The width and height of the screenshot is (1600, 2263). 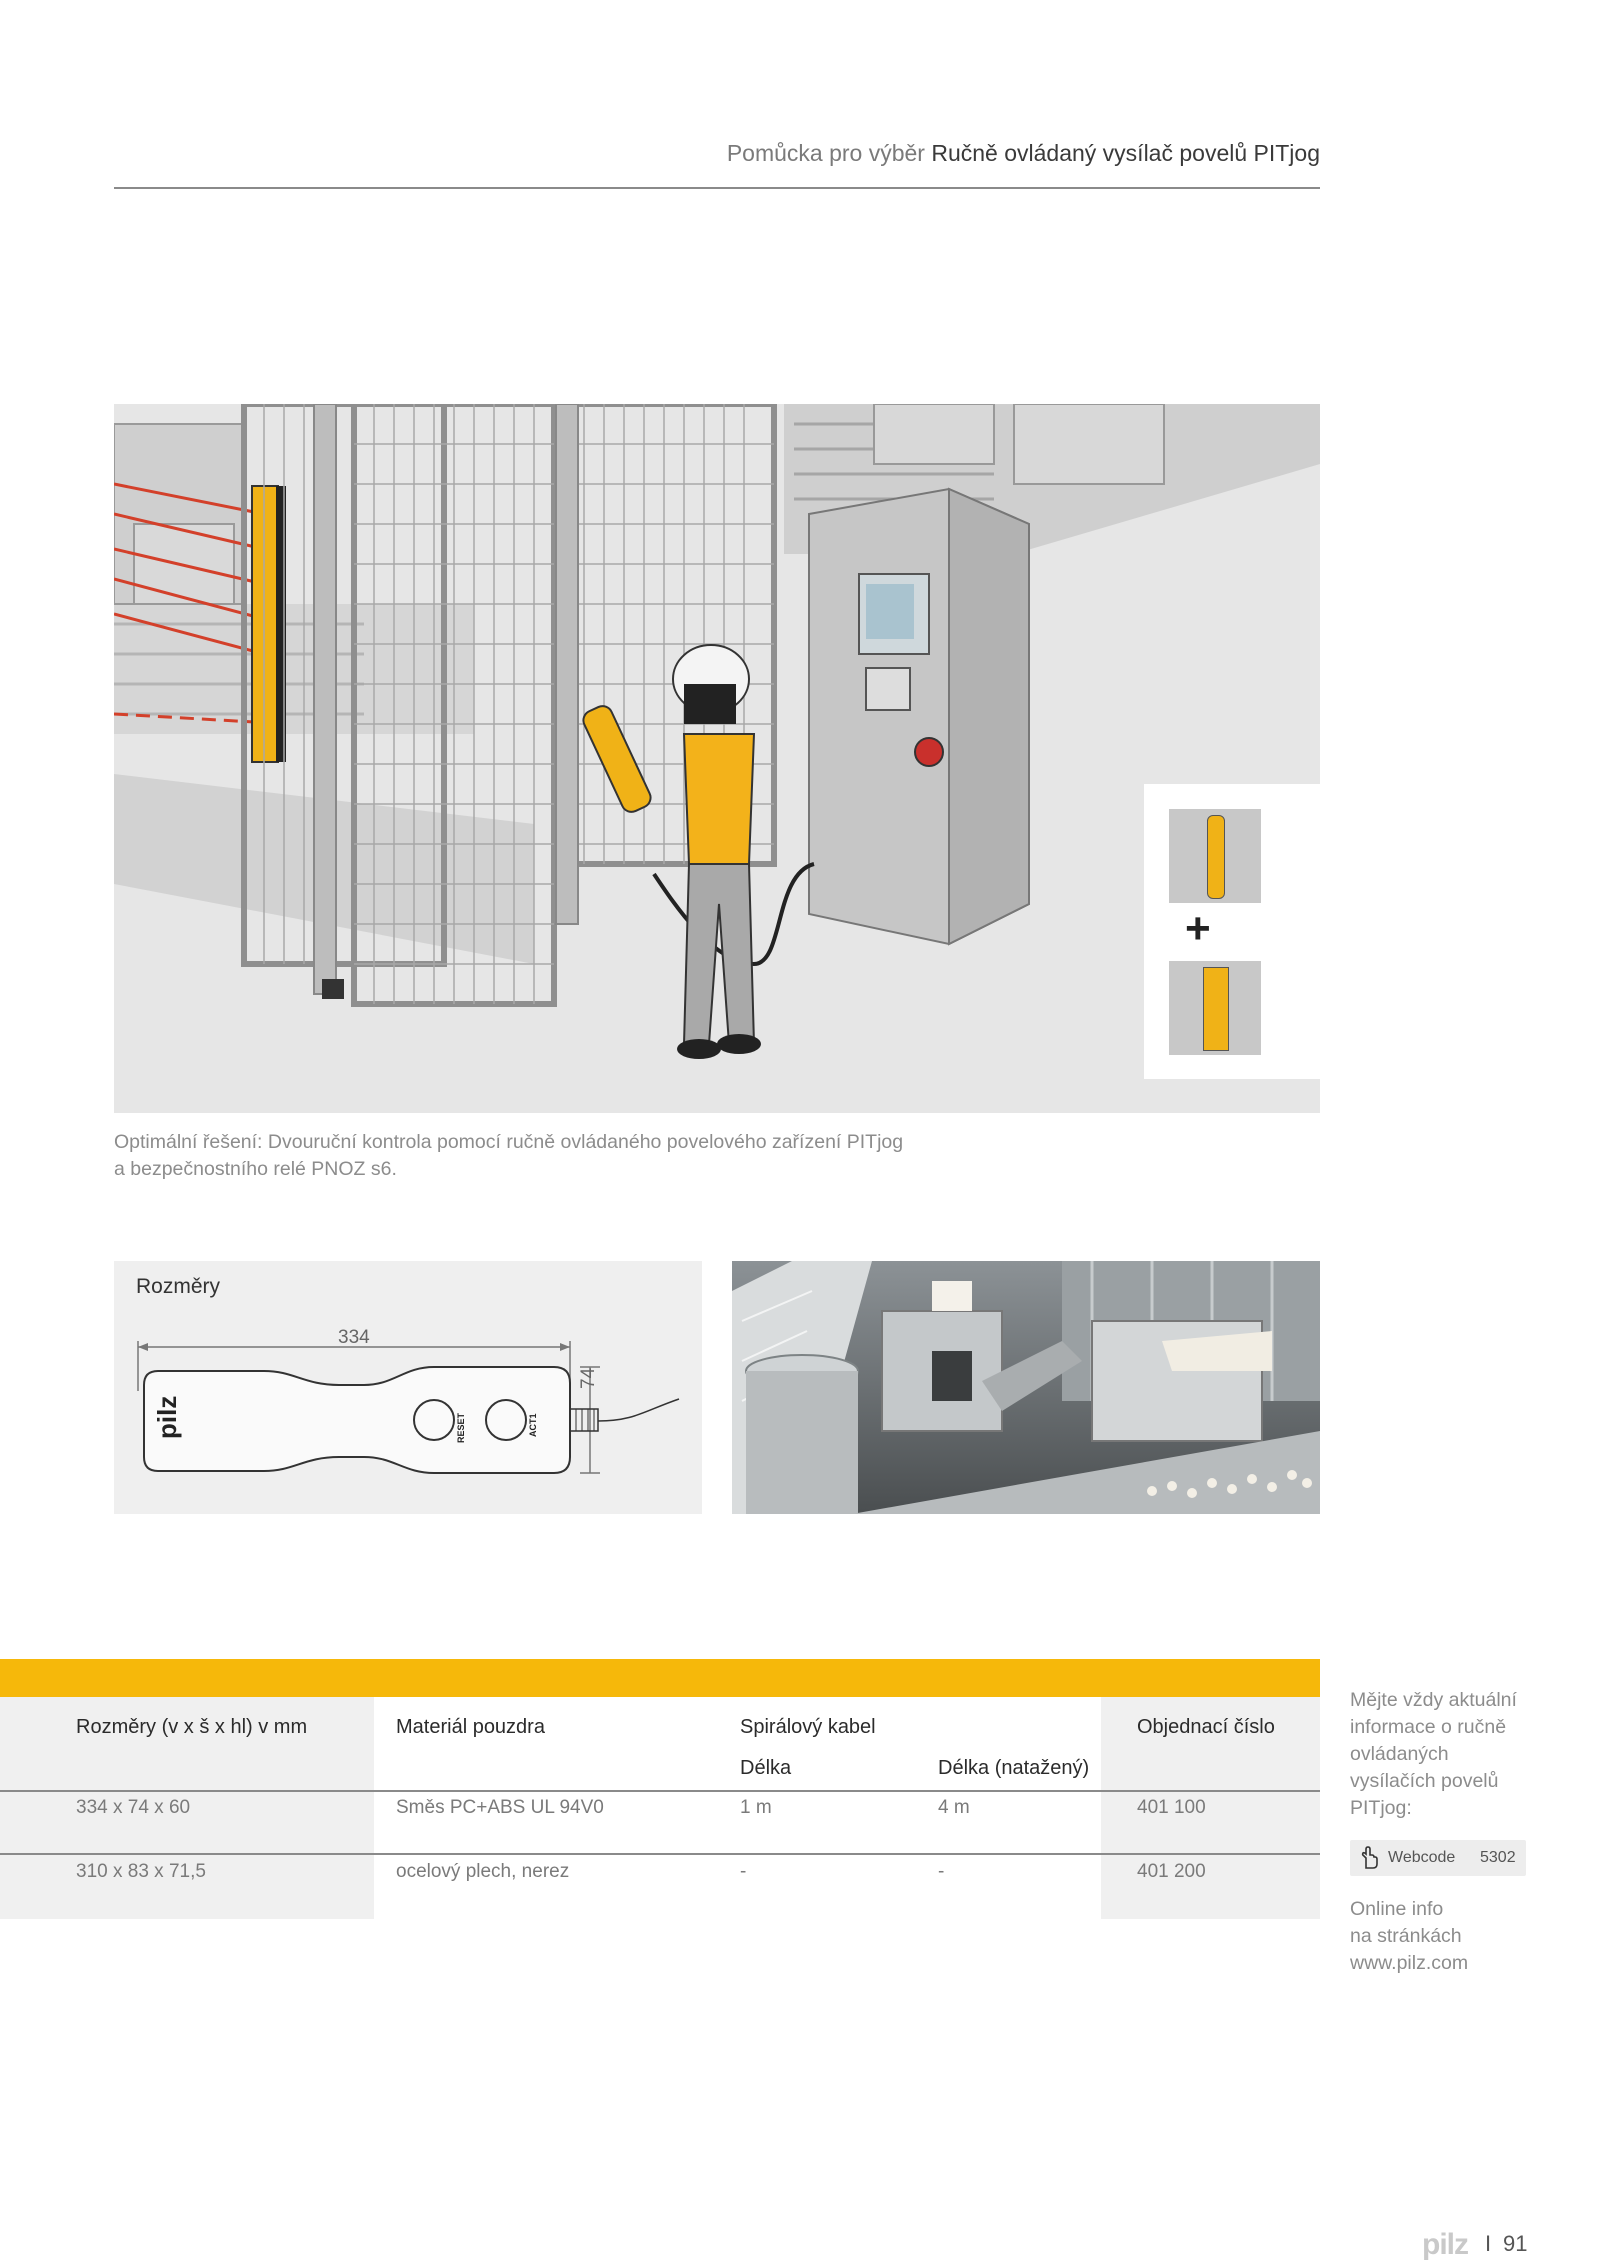 What do you see at coordinates (825, 153) in the screenshot?
I see `header-prefix: Pomůcka pro výběr` at bounding box center [825, 153].